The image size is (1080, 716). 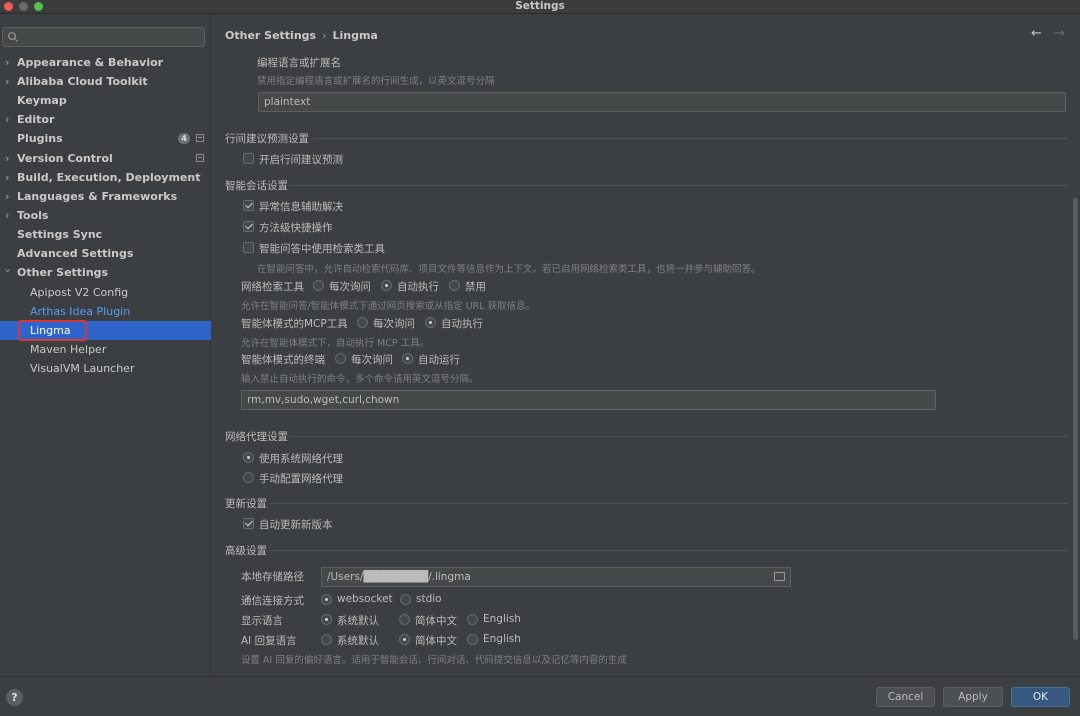 I want to click on ai-language-en-radio, so click(x=472, y=639).